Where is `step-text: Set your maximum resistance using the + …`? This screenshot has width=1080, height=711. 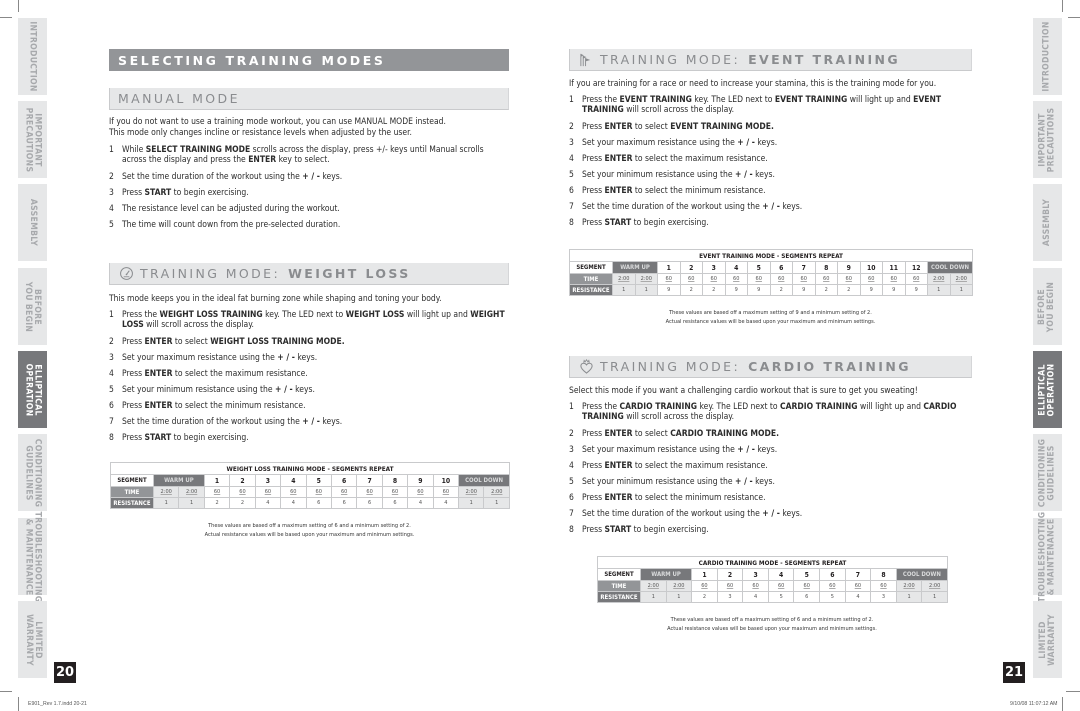 step-text: Set your maximum resistance using the + … is located at coordinates (220, 357).